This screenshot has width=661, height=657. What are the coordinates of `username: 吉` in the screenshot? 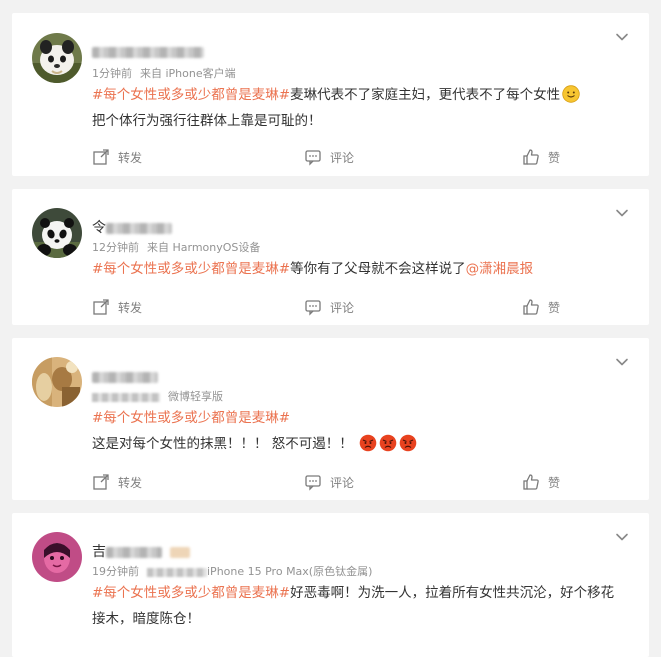 It's located at (141, 552).